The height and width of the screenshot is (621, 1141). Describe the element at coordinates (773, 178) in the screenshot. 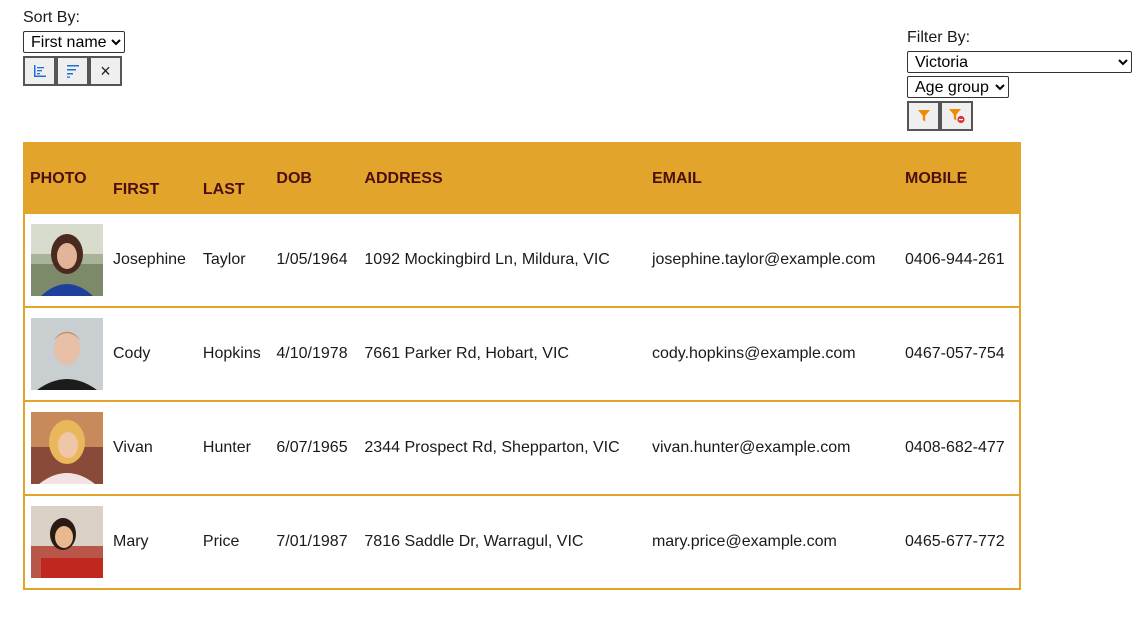

I see `column-header-email: EMAIL` at that location.